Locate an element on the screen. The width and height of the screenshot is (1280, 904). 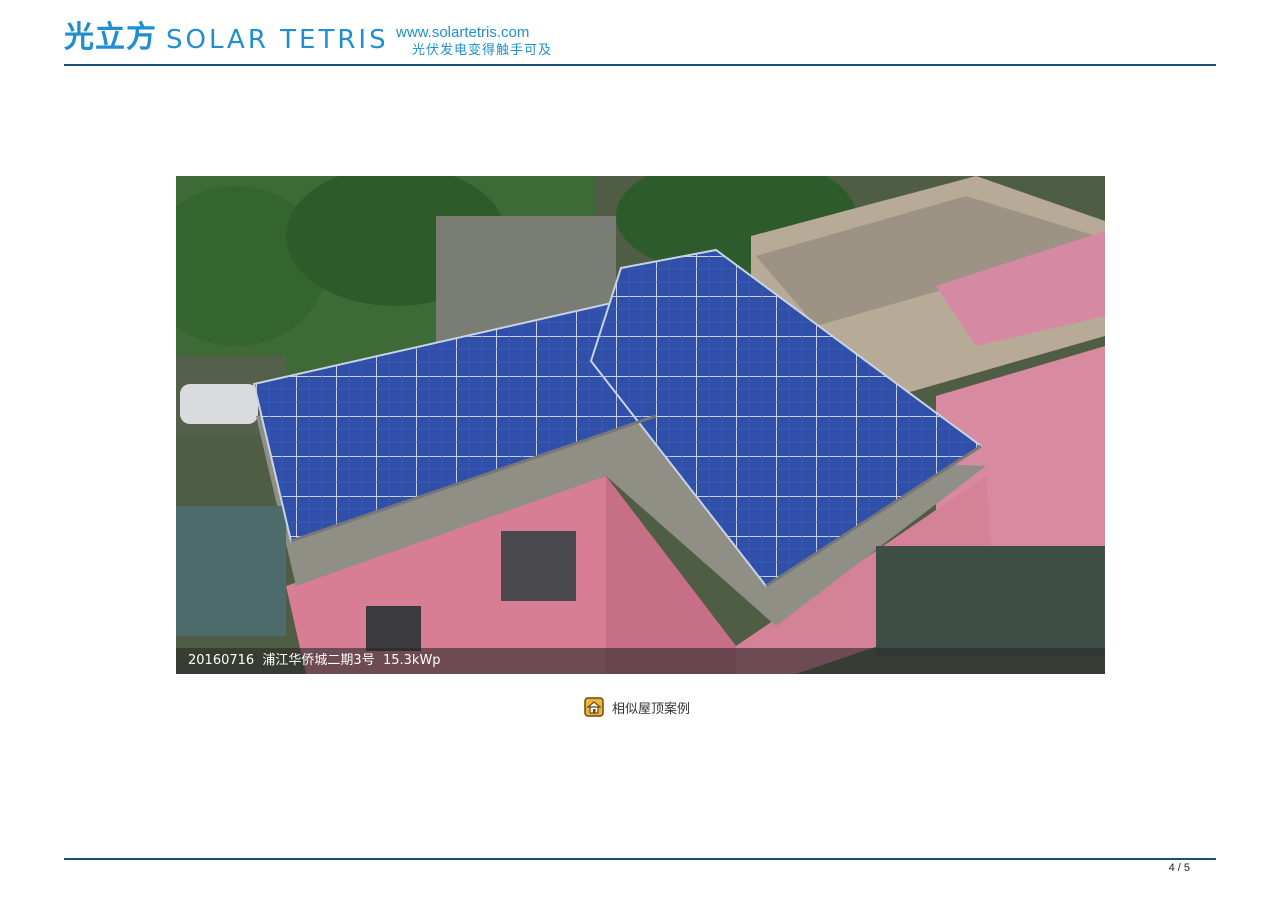
brand-slogan: 光伏发电变得触手可及 is located at coordinates (482, 50).